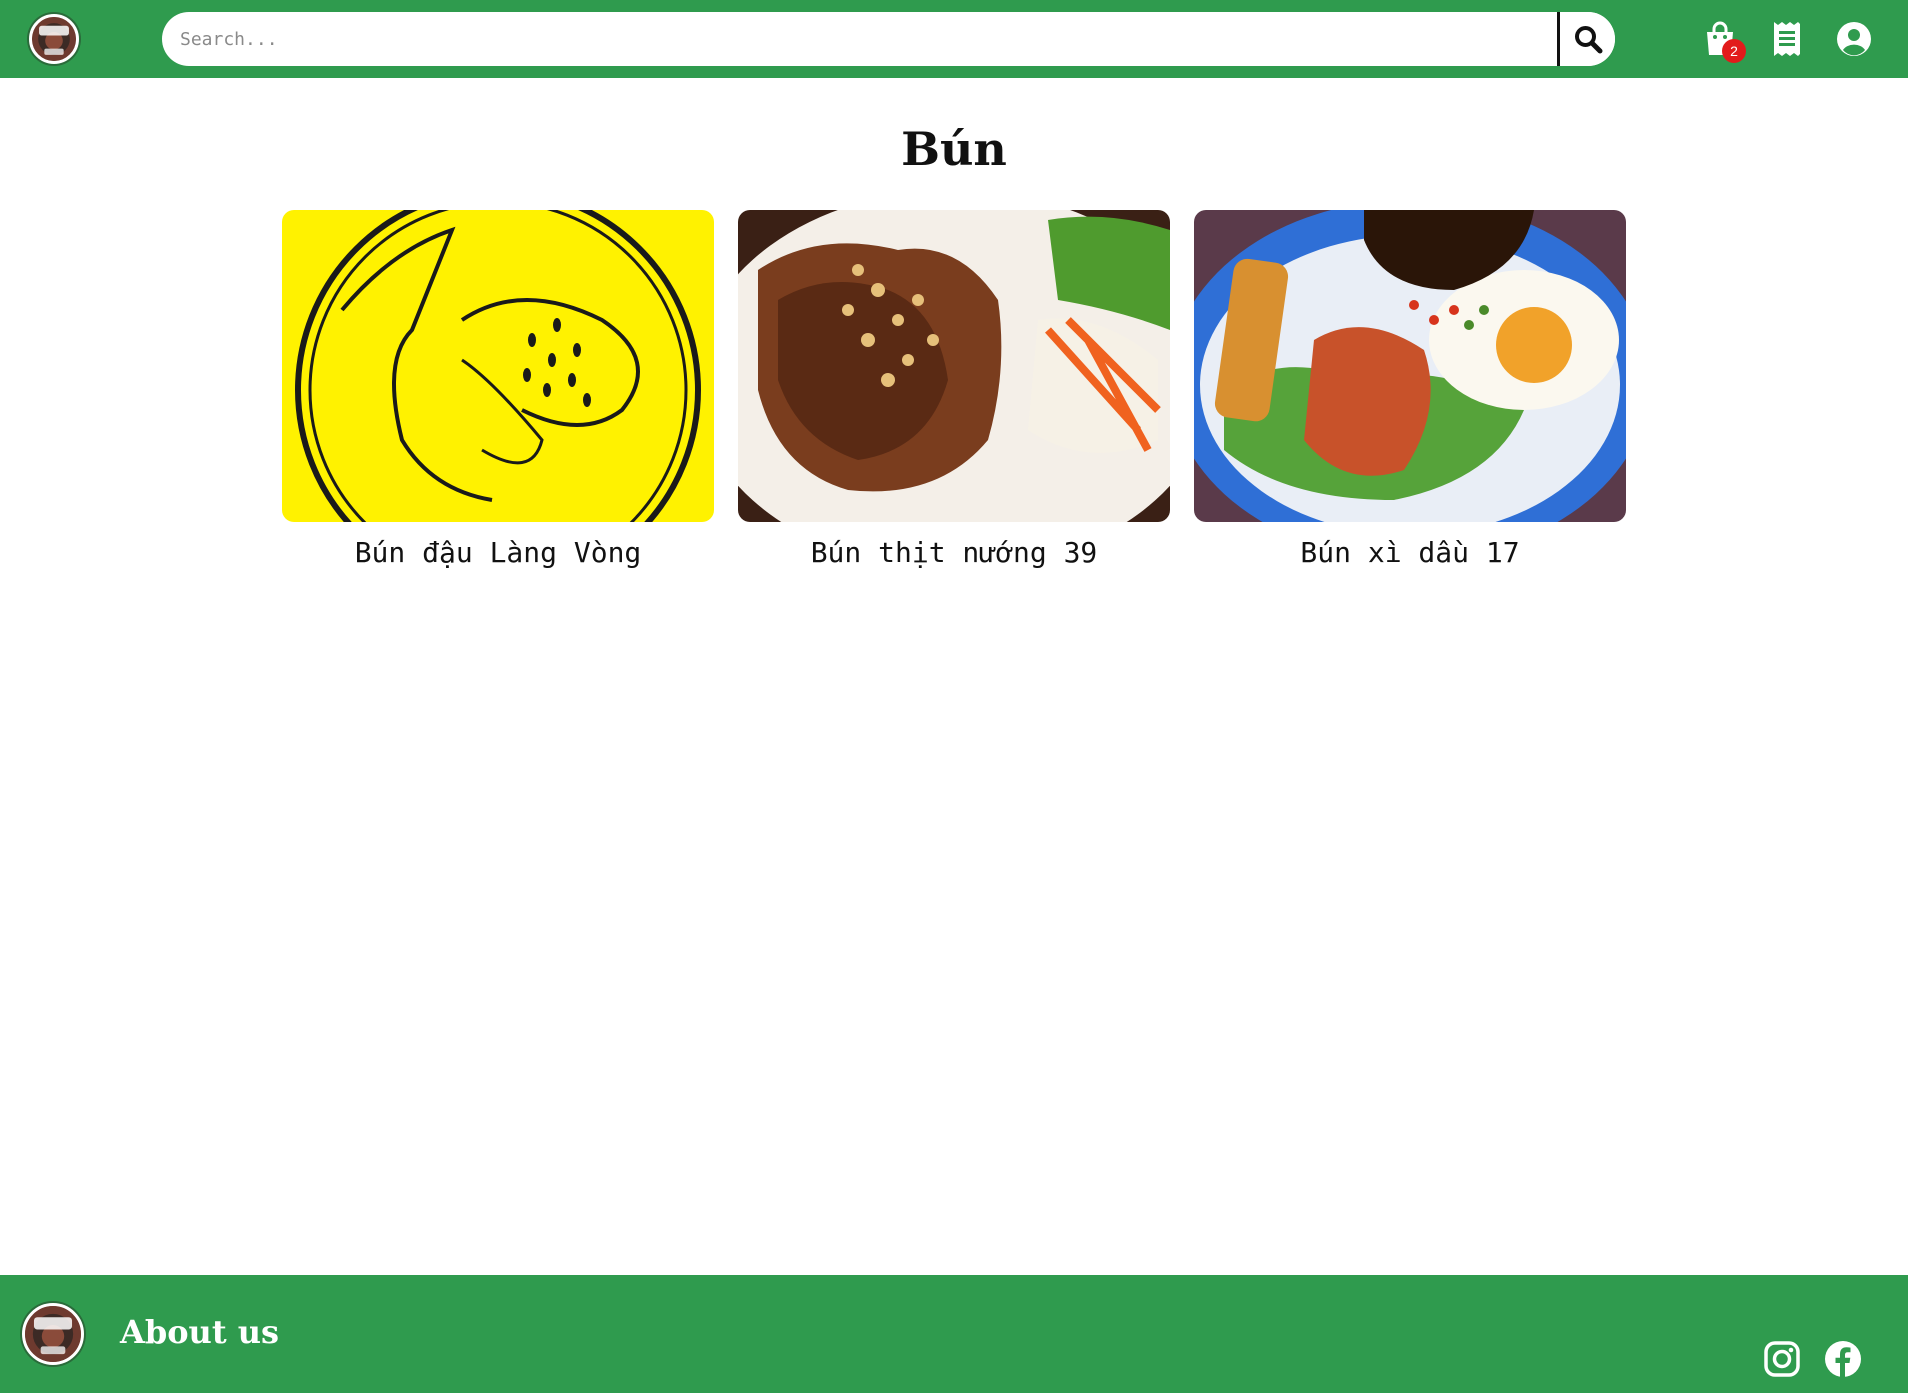 Image resolution: width=1908 pixels, height=1393 pixels. I want to click on instagram-icon, so click(1782, 1359).